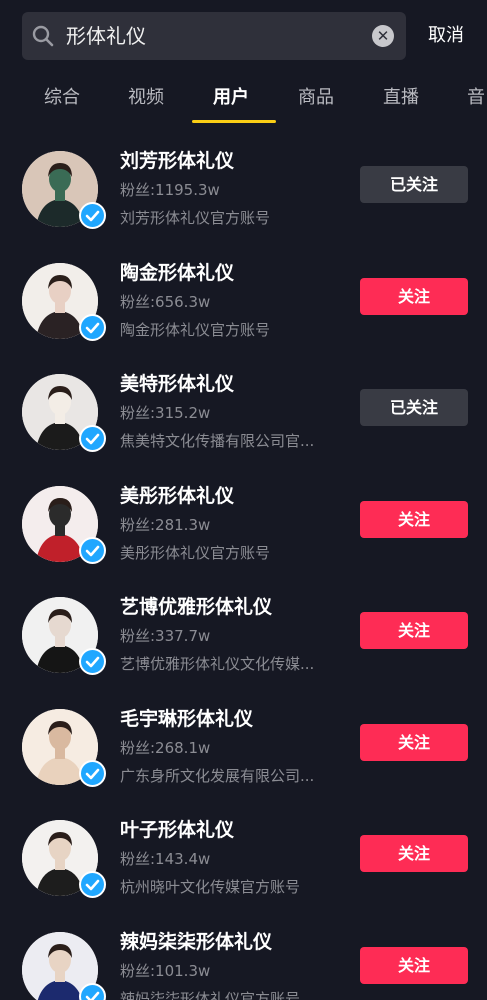 The image size is (487, 1000). What do you see at coordinates (316, 98) in the screenshot?
I see `tab-products: 商品` at bounding box center [316, 98].